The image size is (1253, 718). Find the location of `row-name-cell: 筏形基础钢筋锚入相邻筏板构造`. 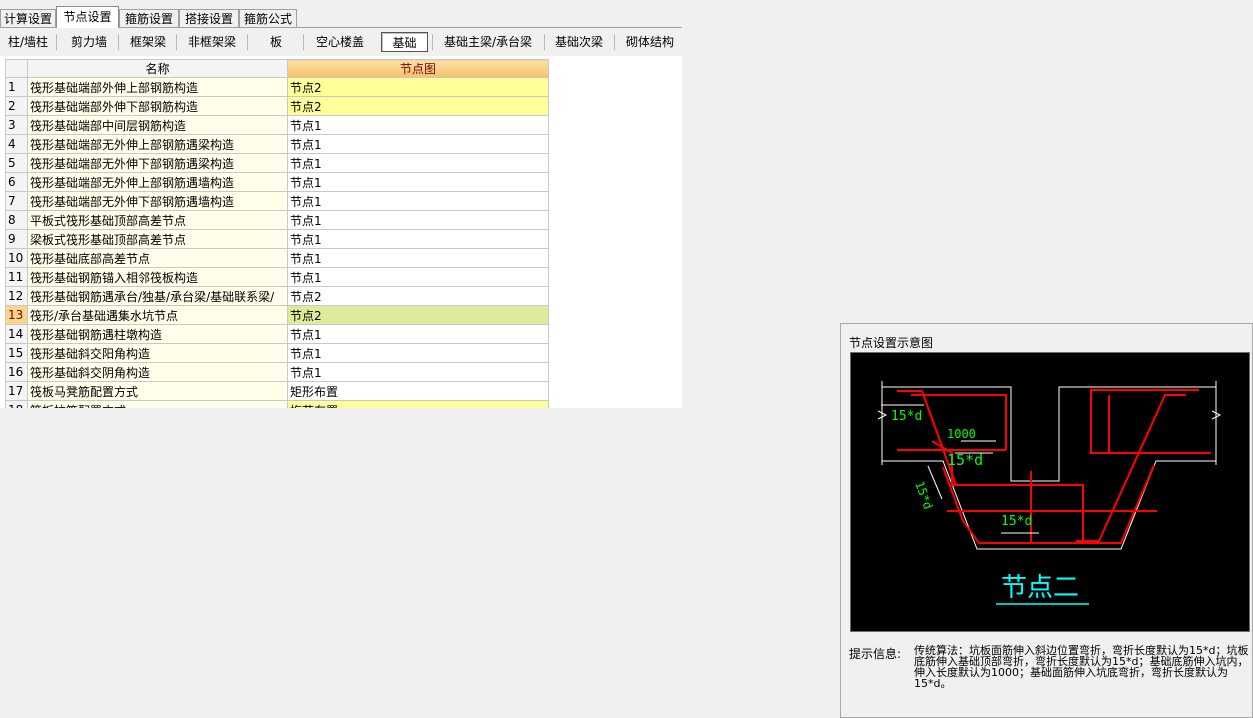

row-name-cell: 筏形基础钢筋锚入相邻筏板构造 is located at coordinates (157, 277).